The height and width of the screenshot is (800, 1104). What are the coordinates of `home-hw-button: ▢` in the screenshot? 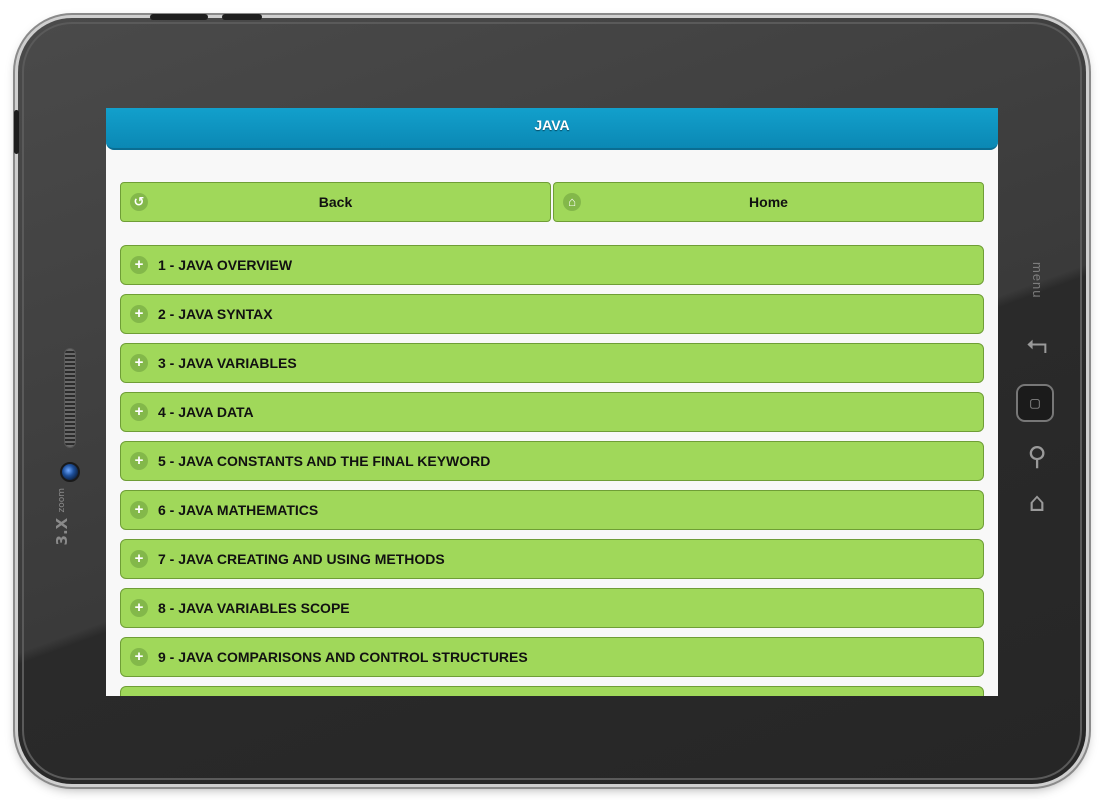 It's located at (1035, 403).